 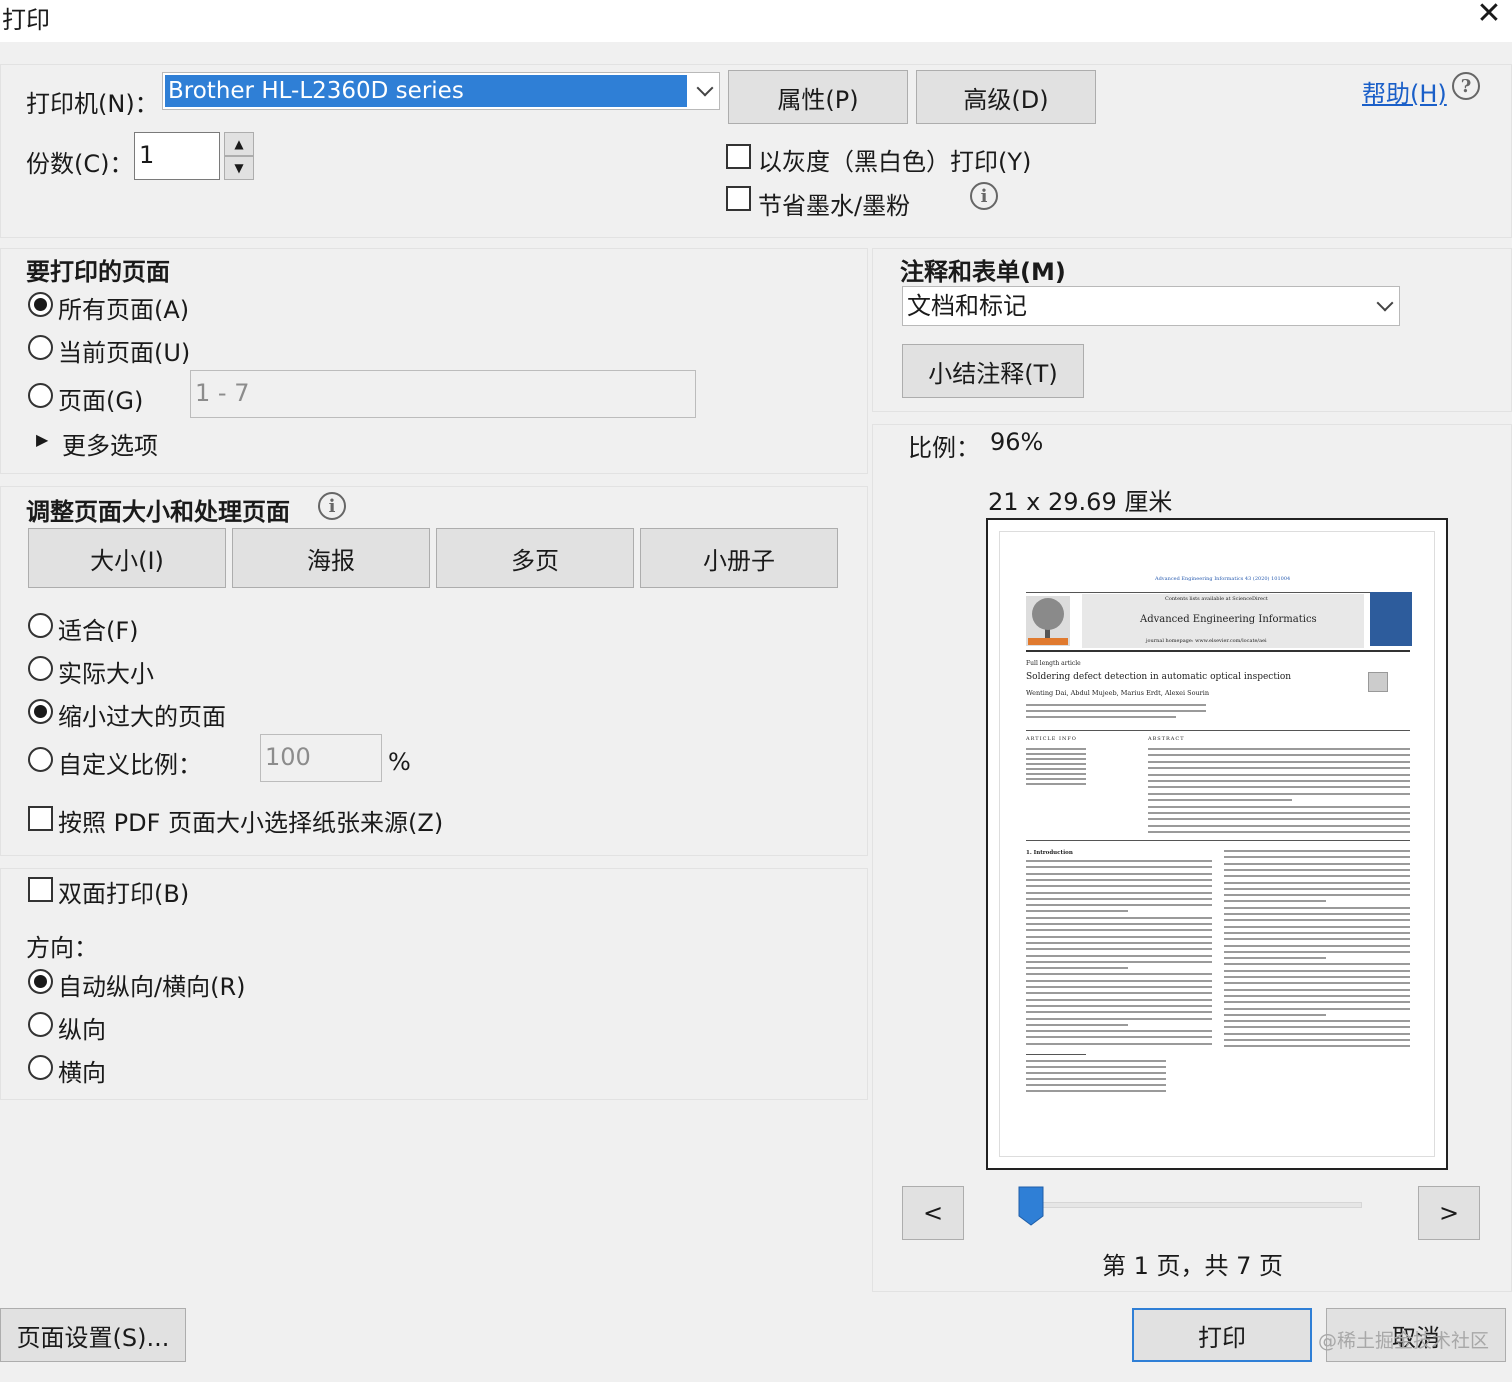 I want to click on all-pages-label: 所有页面(A), so click(x=124, y=310).